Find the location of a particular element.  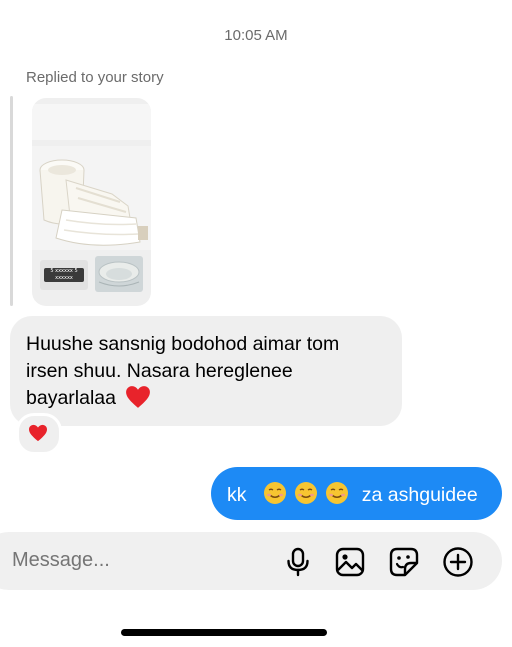

microphone-icon is located at coordinates (298, 562).